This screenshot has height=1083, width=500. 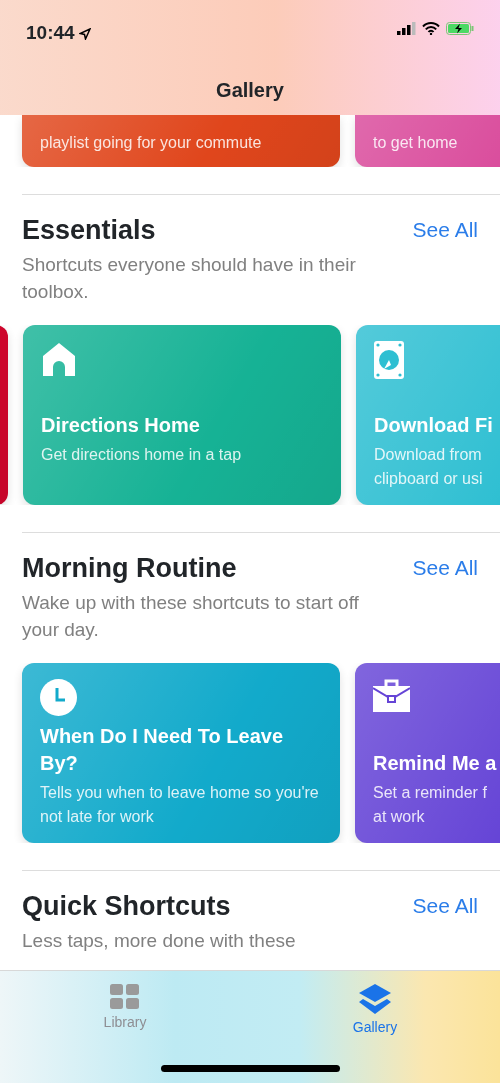 I want to click on tab-item: Gallery, so click(x=375, y=1011).